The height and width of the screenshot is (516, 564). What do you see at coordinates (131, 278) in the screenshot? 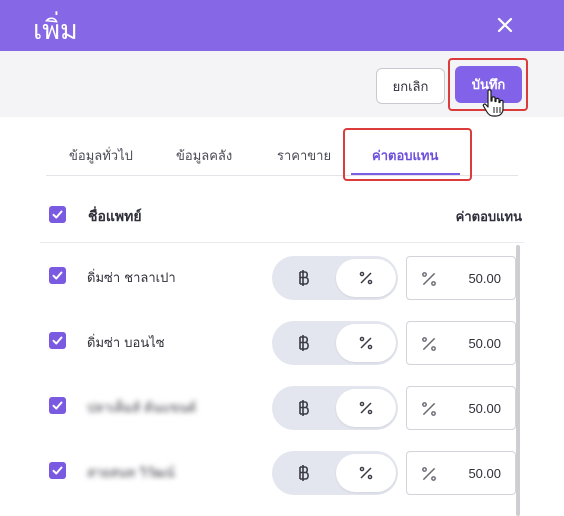
I see `doctor-name: ดิ่มซ่า ชาลาเปา` at bounding box center [131, 278].